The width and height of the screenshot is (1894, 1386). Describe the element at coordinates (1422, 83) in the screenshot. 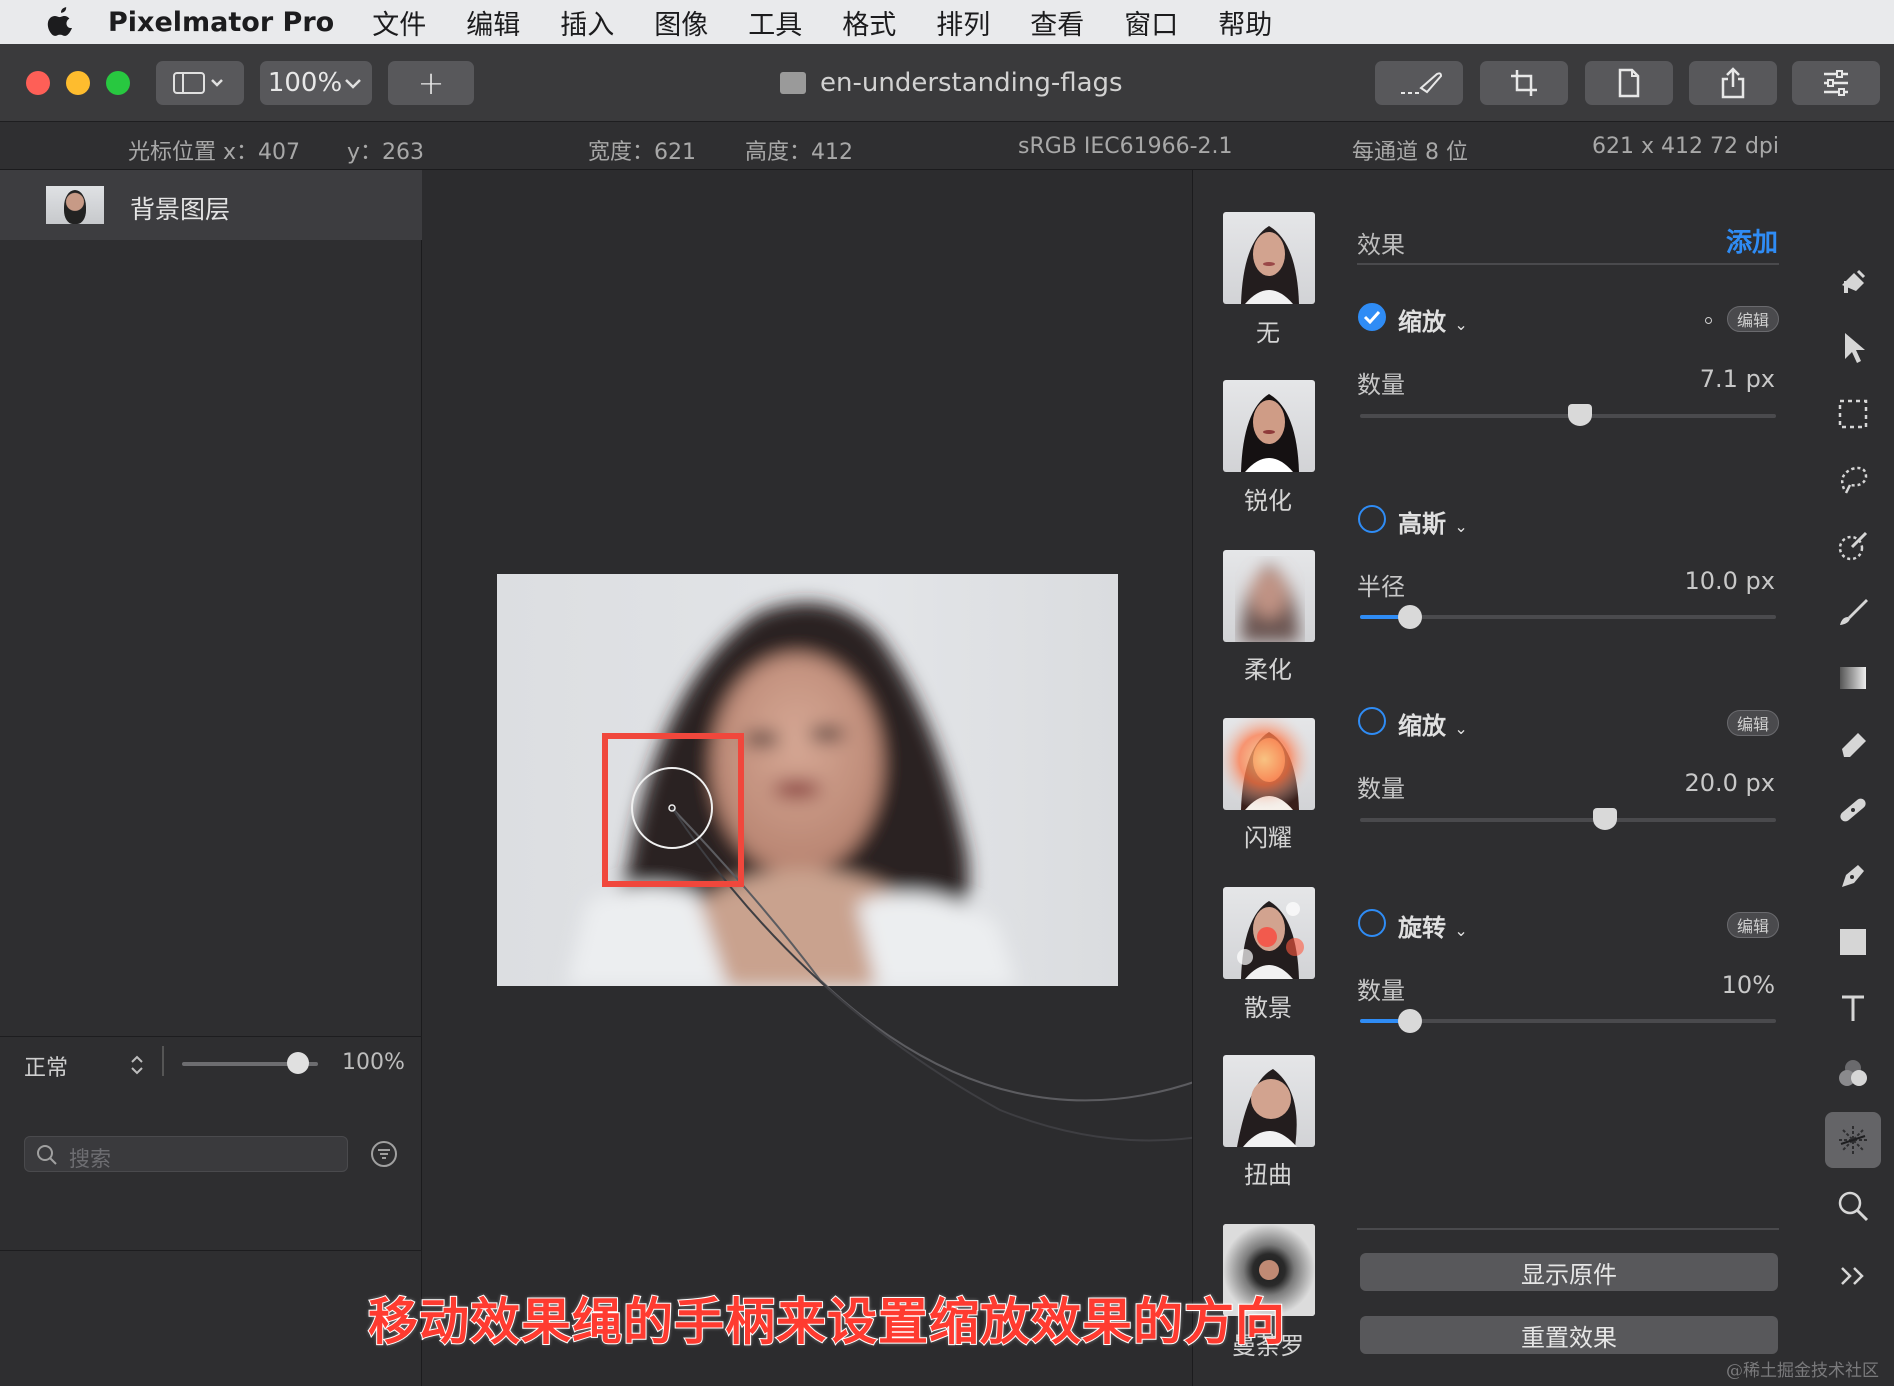

I see `brush-stroke-icon` at that location.